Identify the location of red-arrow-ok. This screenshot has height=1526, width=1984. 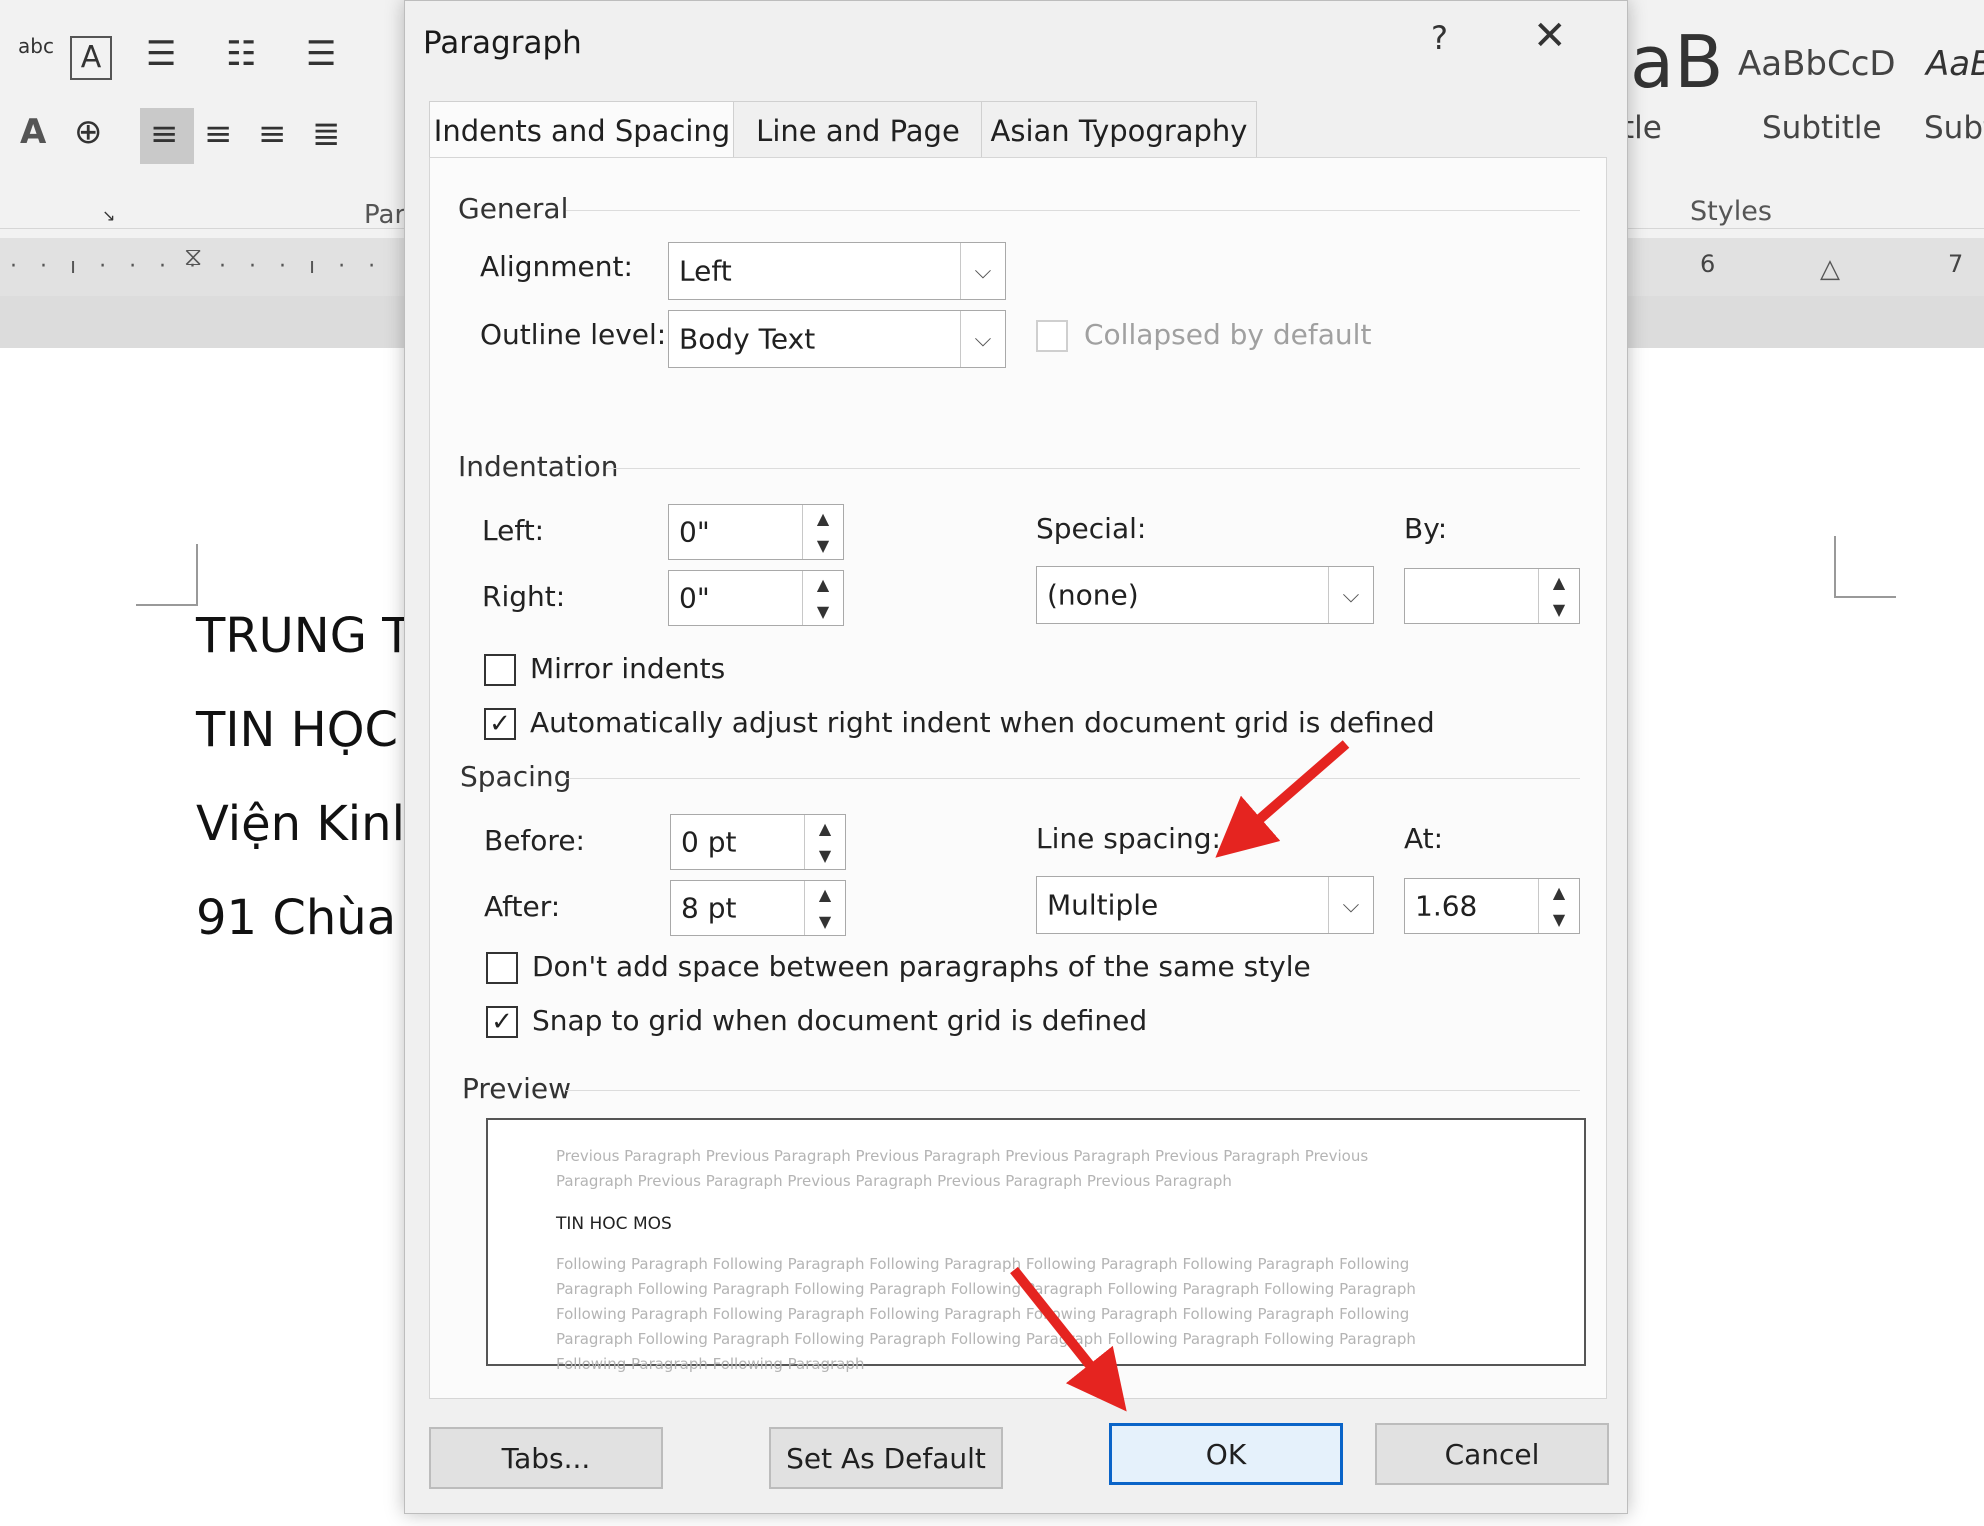
(1068, 1339).